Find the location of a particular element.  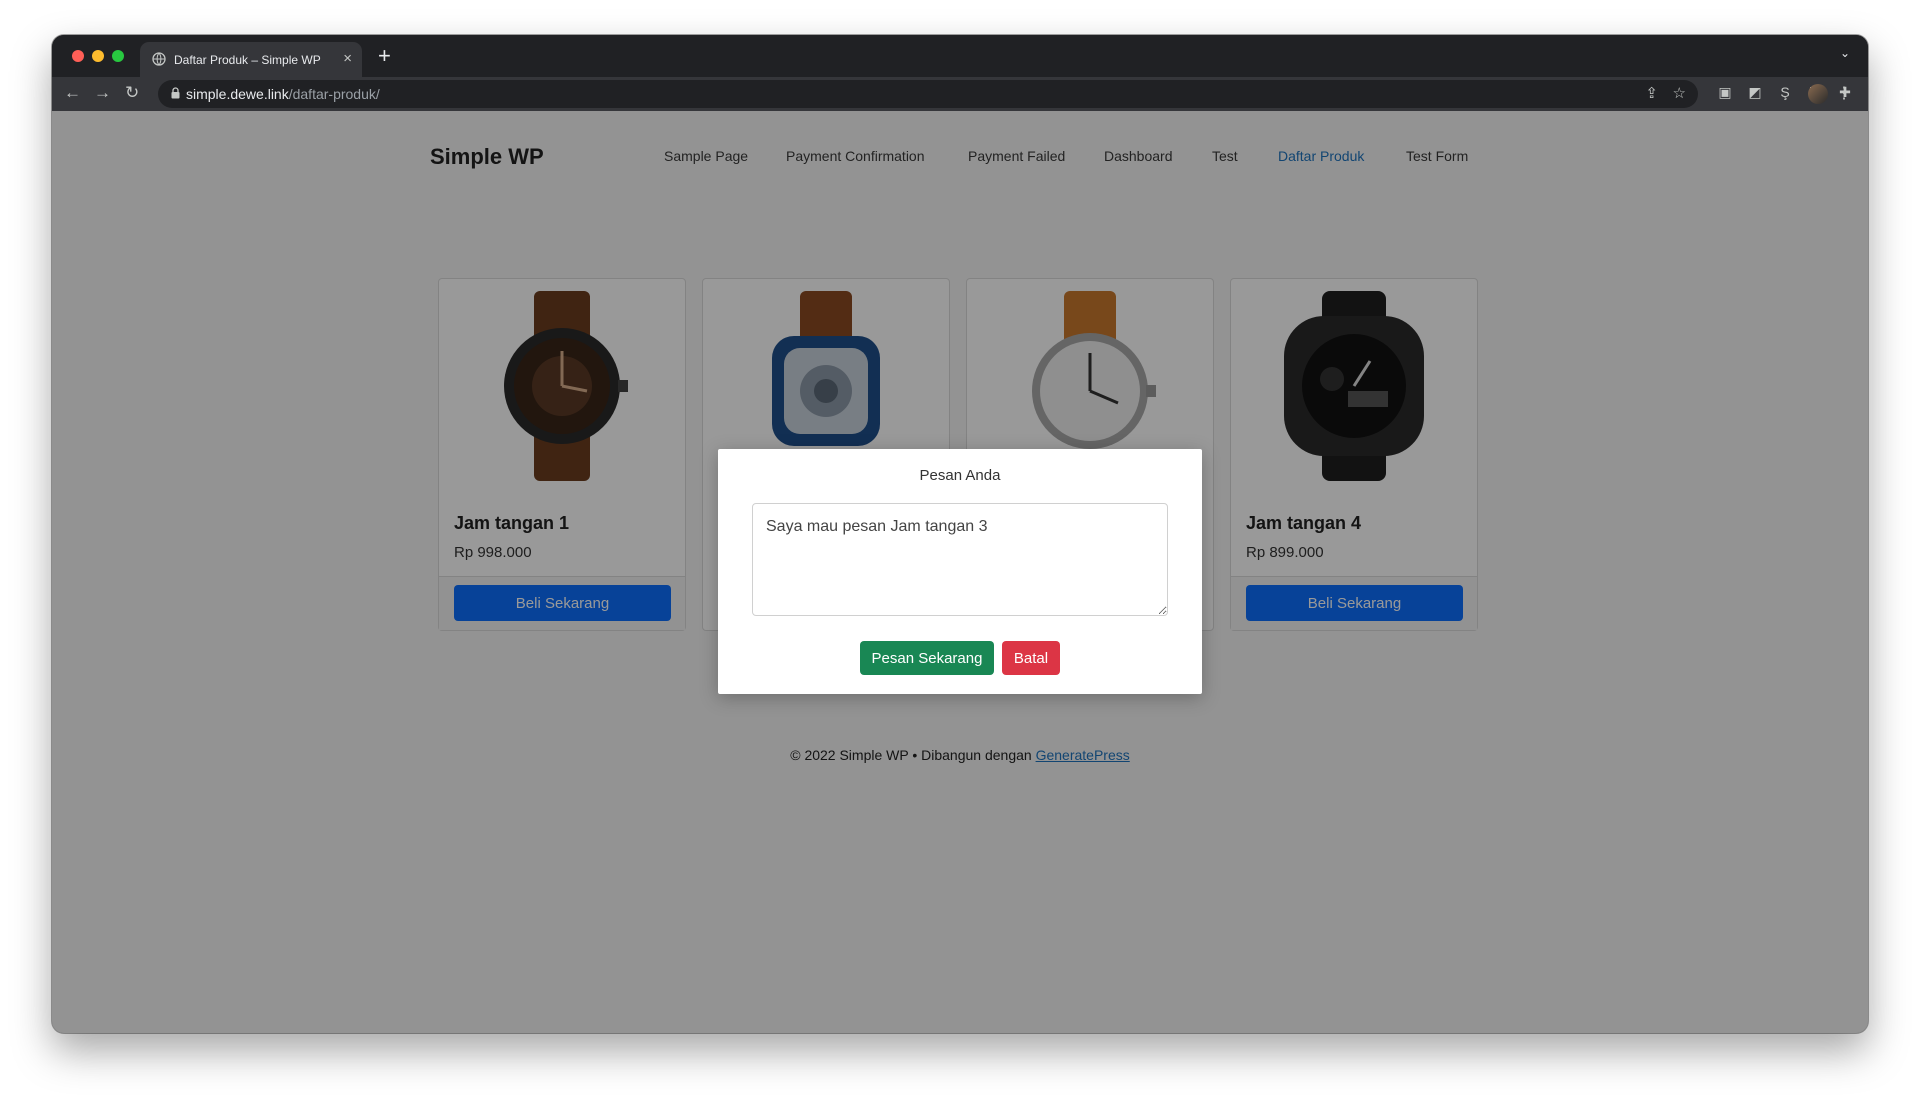

url-text: simple.dewe.link/daftar-produk/ is located at coordinates (283, 94).